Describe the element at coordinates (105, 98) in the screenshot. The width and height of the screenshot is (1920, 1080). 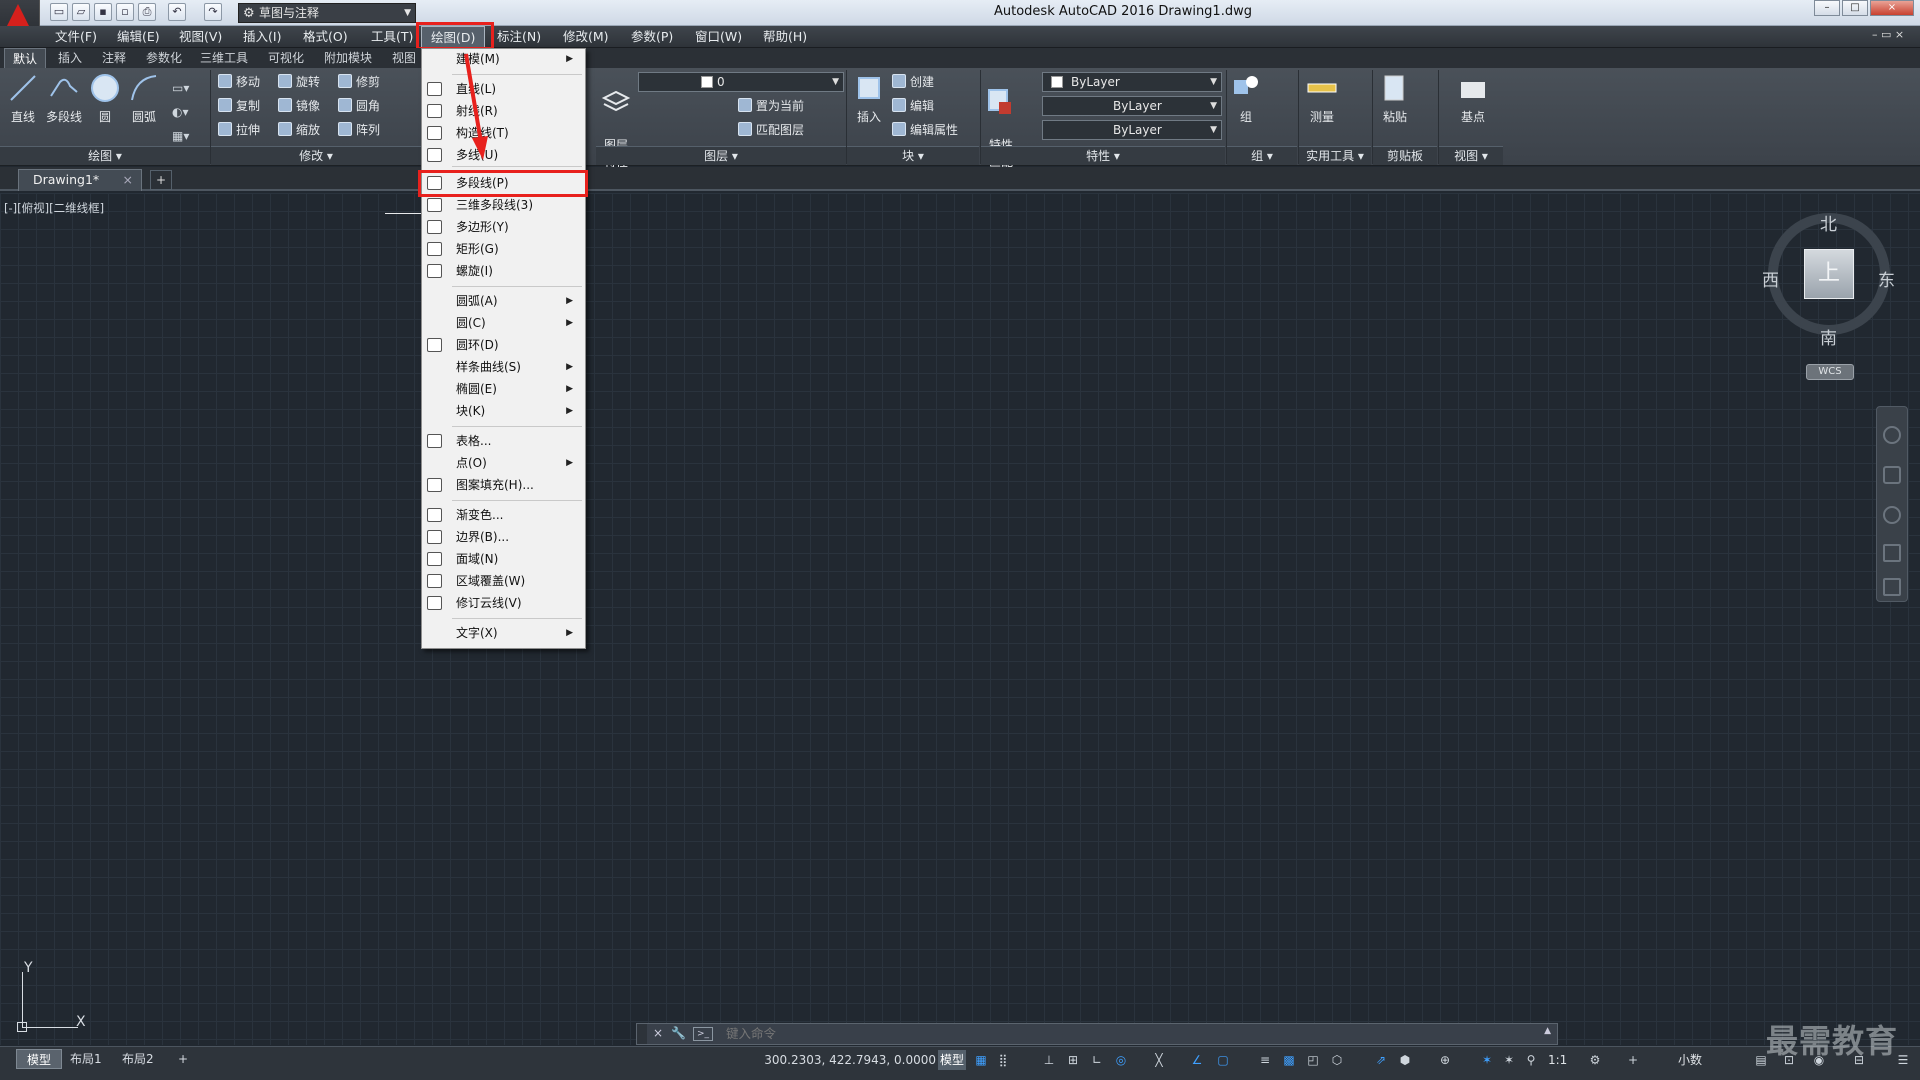
I see `circle-button: 圆` at that location.